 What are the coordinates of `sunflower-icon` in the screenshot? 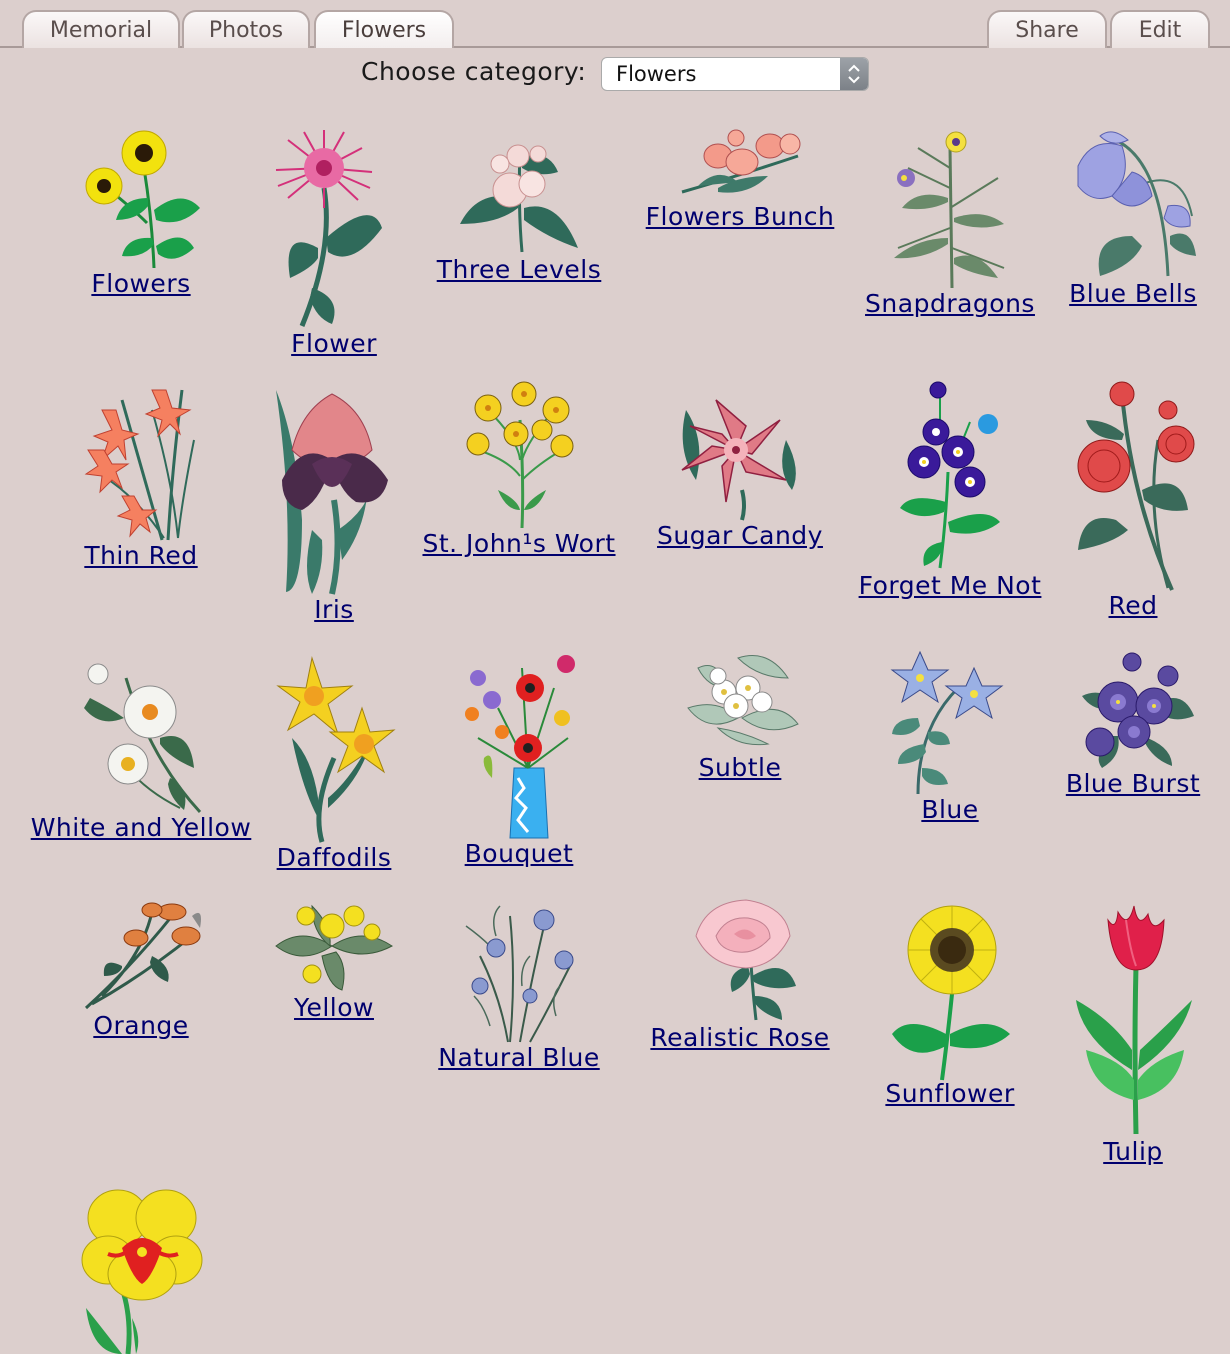 It's located at (951, 993).